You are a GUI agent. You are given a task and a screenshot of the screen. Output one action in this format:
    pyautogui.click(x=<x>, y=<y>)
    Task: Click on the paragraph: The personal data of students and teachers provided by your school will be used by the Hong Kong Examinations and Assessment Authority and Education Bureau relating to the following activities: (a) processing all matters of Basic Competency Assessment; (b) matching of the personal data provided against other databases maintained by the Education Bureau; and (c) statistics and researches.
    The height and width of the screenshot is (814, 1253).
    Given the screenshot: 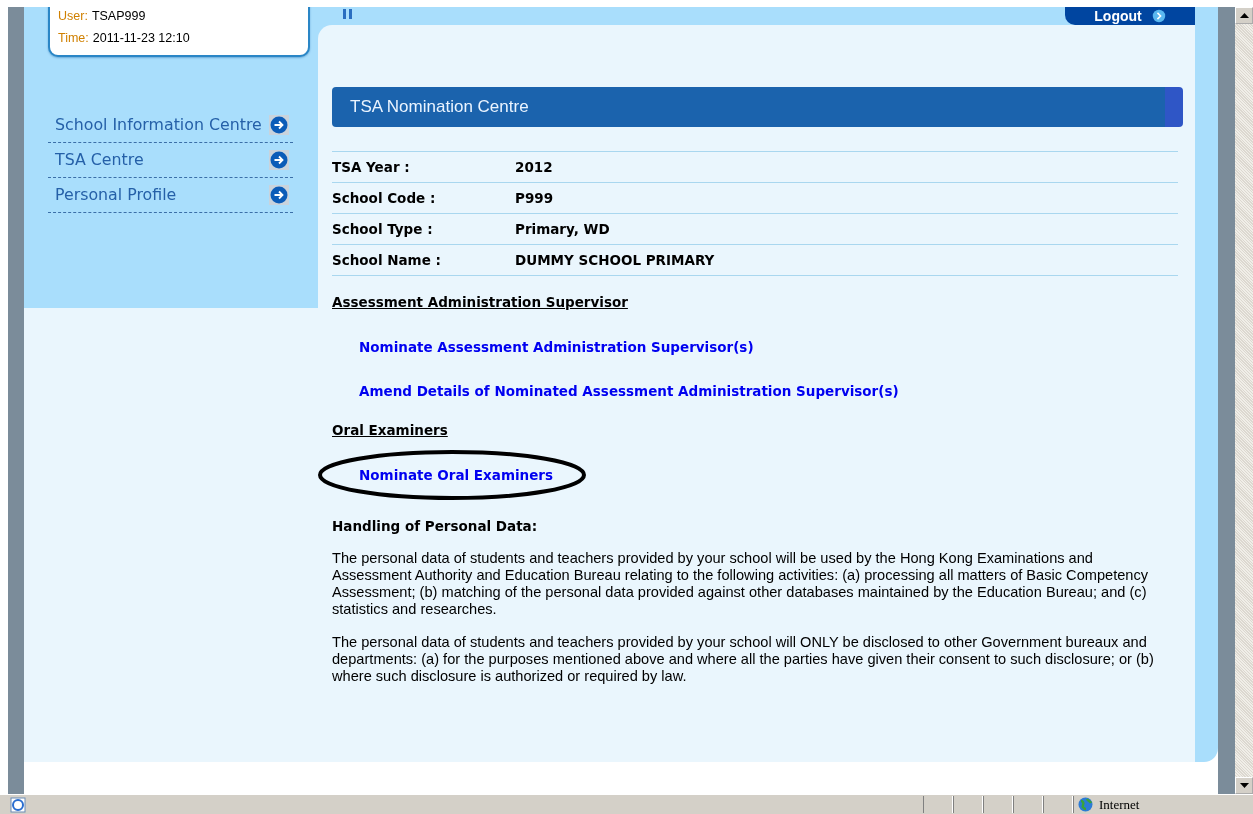 What is the action you would take?
    pyautogui.click(x=741, y=584)
    